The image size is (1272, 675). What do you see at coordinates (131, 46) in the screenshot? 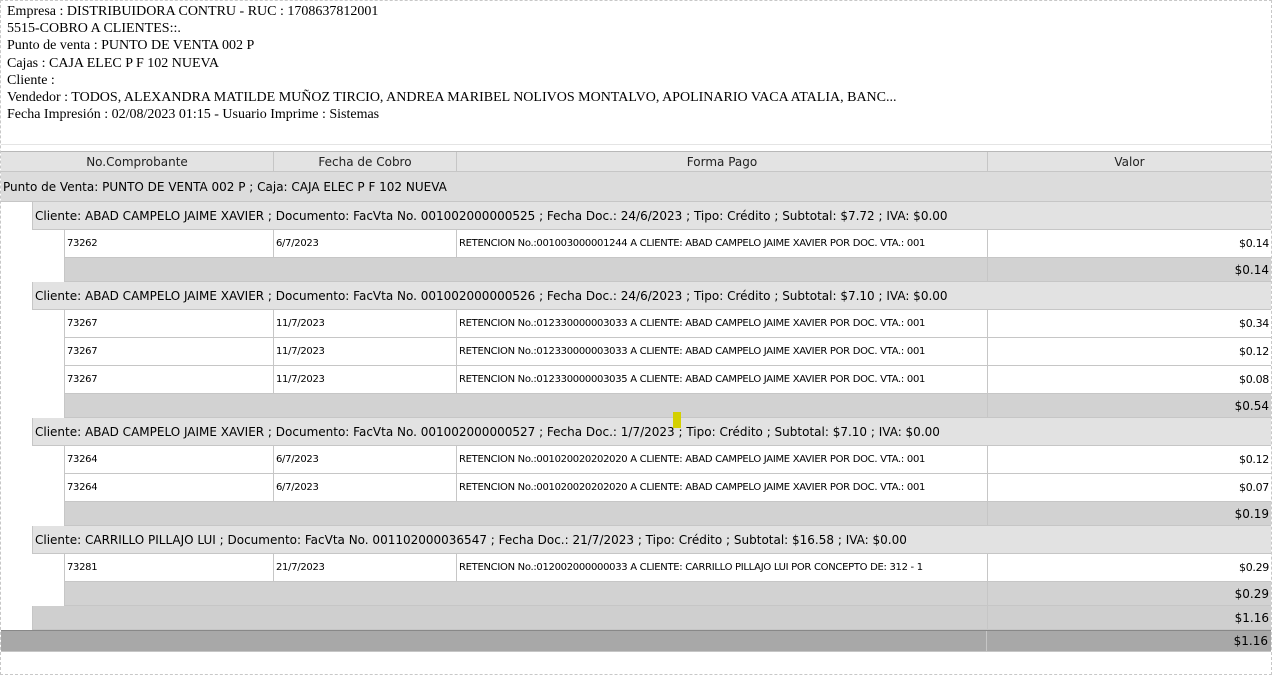
I see `punto-venta-line: Punto de venta : PUNTO DE VENTA 002 P` at bounding box center [131, 46].